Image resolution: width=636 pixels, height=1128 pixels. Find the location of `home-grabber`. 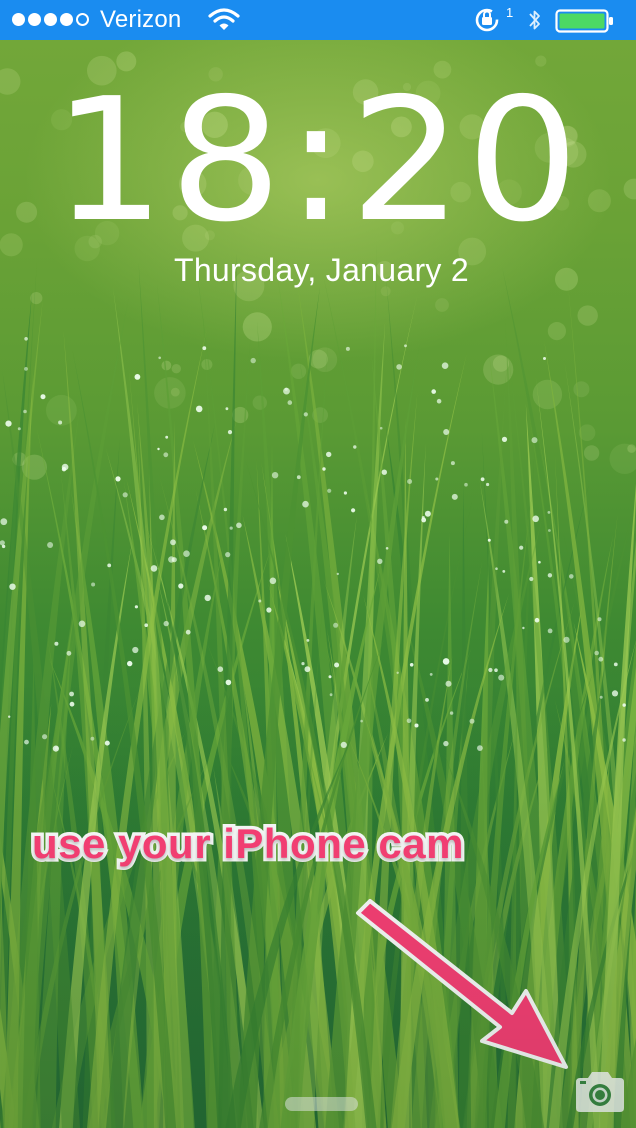

home-grabber is located at coordinates (321, 1104).